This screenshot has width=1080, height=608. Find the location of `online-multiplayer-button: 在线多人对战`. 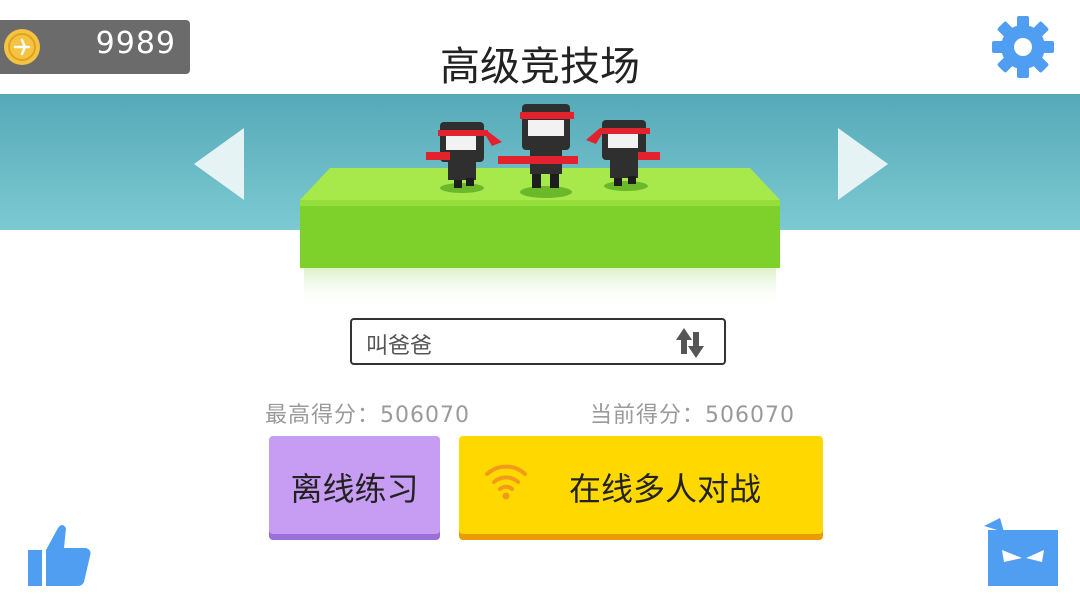

online-multiplayer-button: 在线多人对战 is located at coordinates (641, 485).